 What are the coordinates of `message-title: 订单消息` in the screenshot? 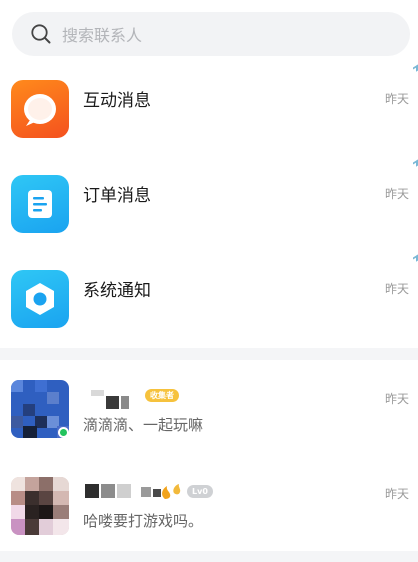 It's located at (117, 196).